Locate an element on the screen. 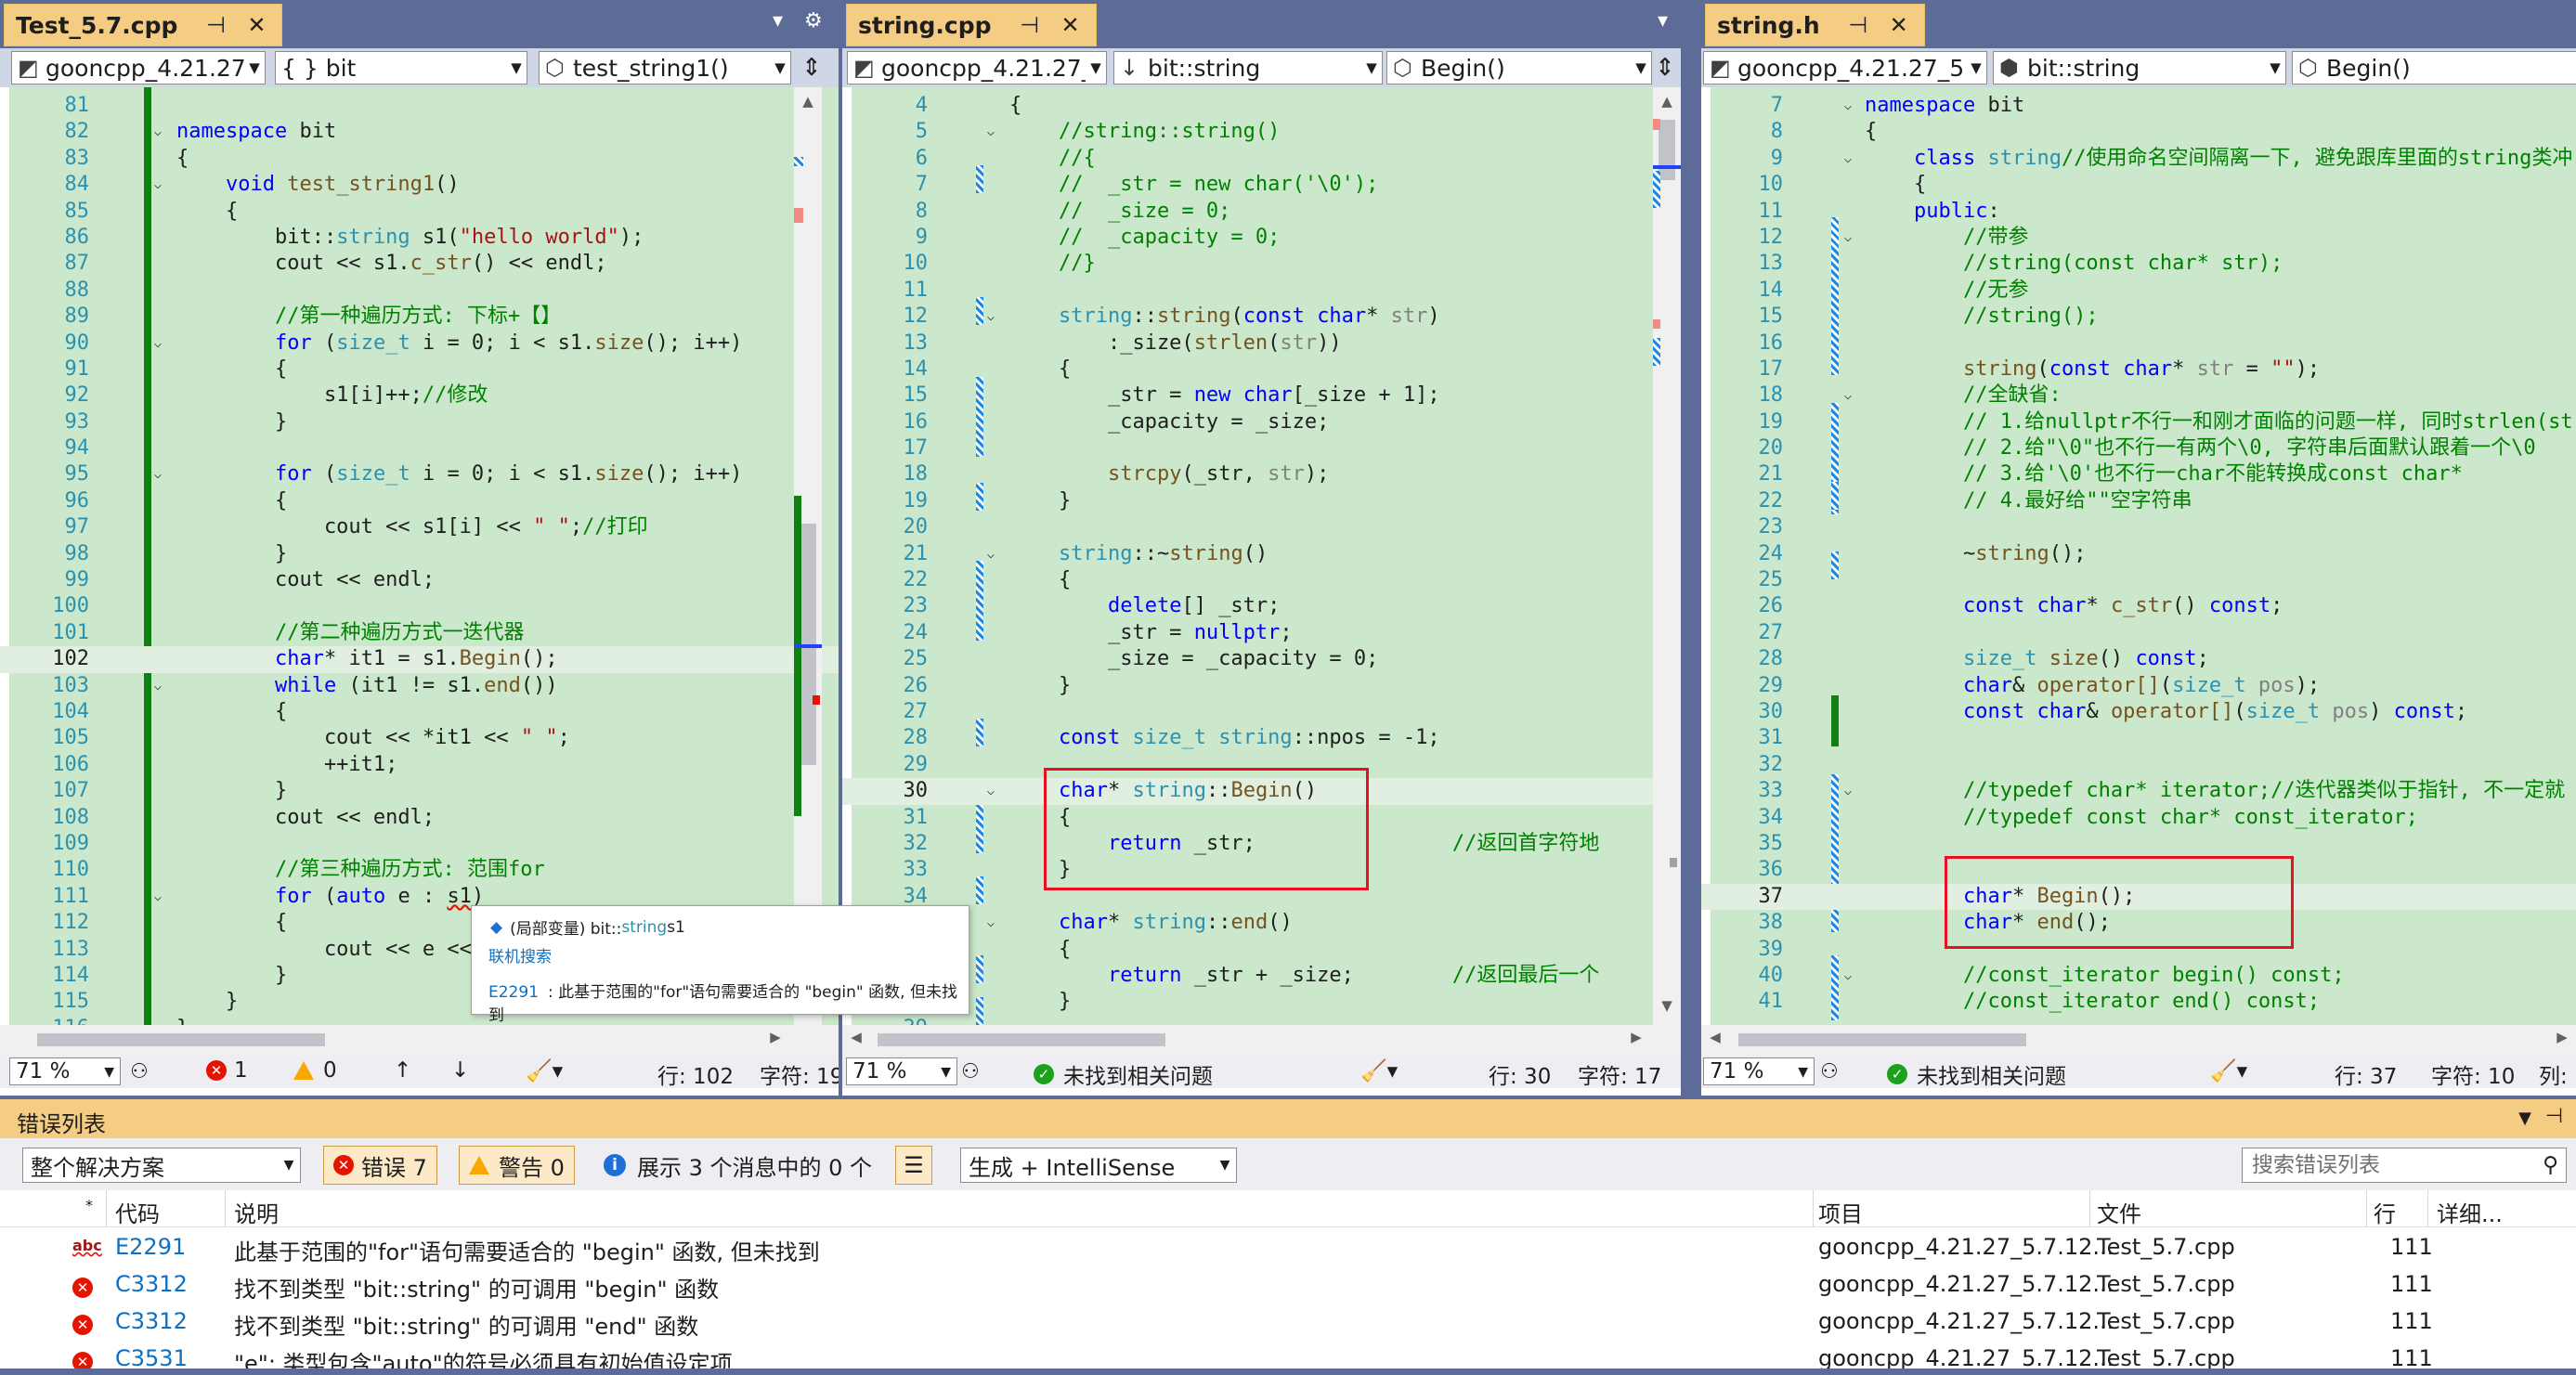 This screenshot has width=2576, height=1375. scope-dropdown: ⬢ bit::string ▼ is located at coordinates (2139, 67).